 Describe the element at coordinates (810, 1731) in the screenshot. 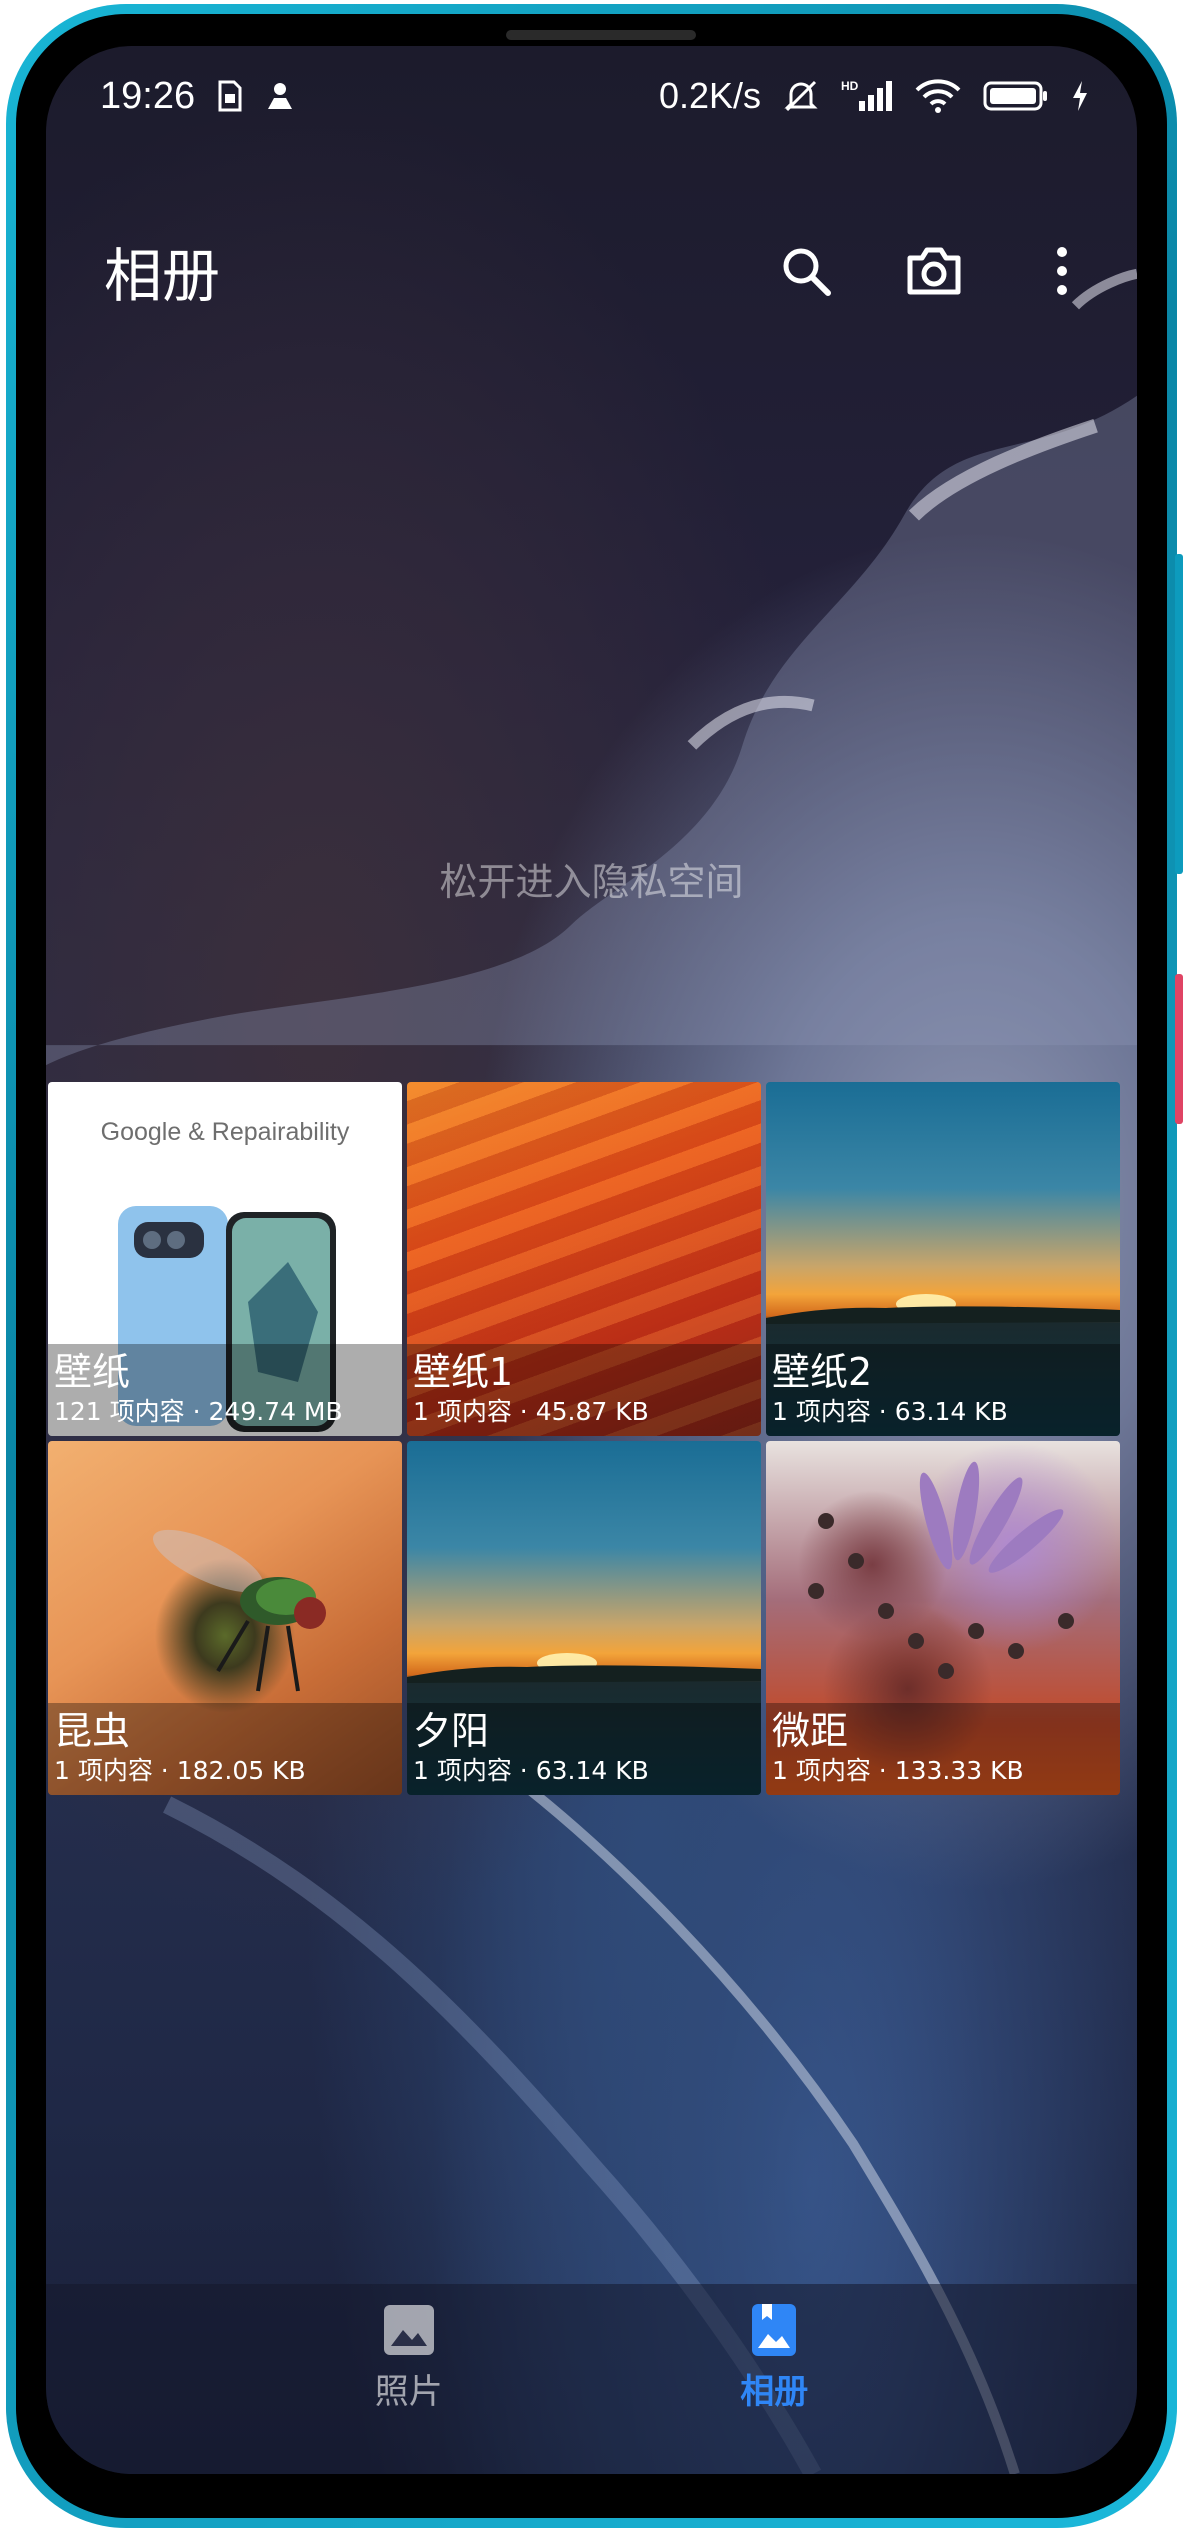

I see `album-name: 微距` at that location.